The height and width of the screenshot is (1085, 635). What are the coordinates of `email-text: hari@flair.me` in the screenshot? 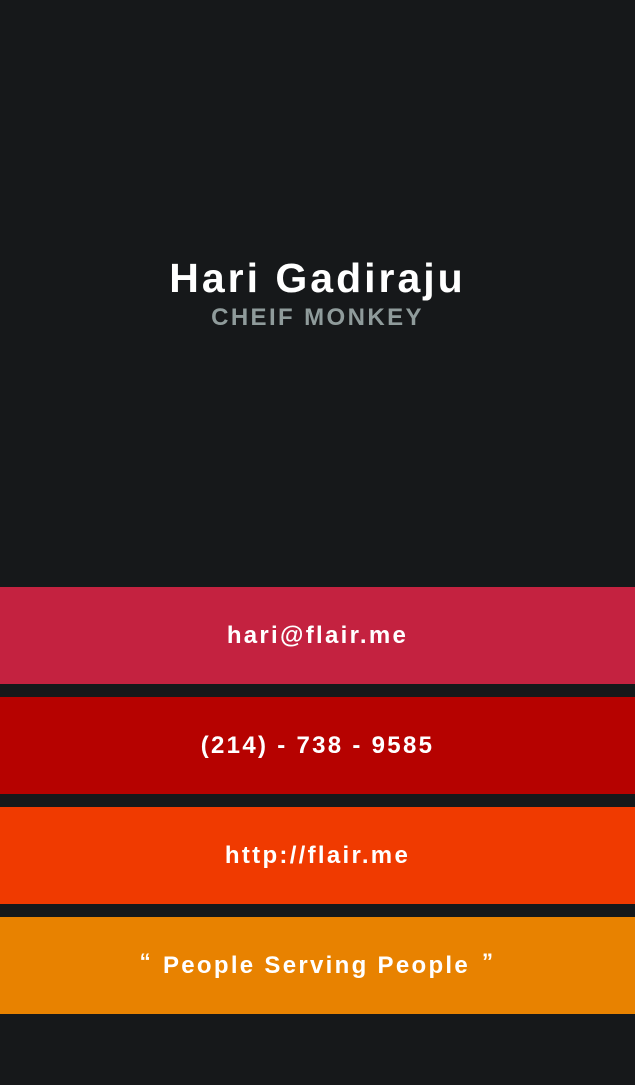 It's located at (317, 635).